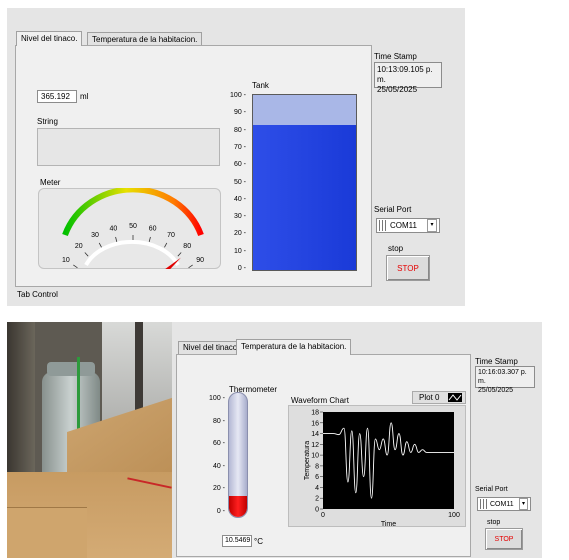 This screenshot has width=569, height=560. Describe the element at coordinates (218, 421) in the screenshot. I see `thermo-tick-label: 80 -` at that location.